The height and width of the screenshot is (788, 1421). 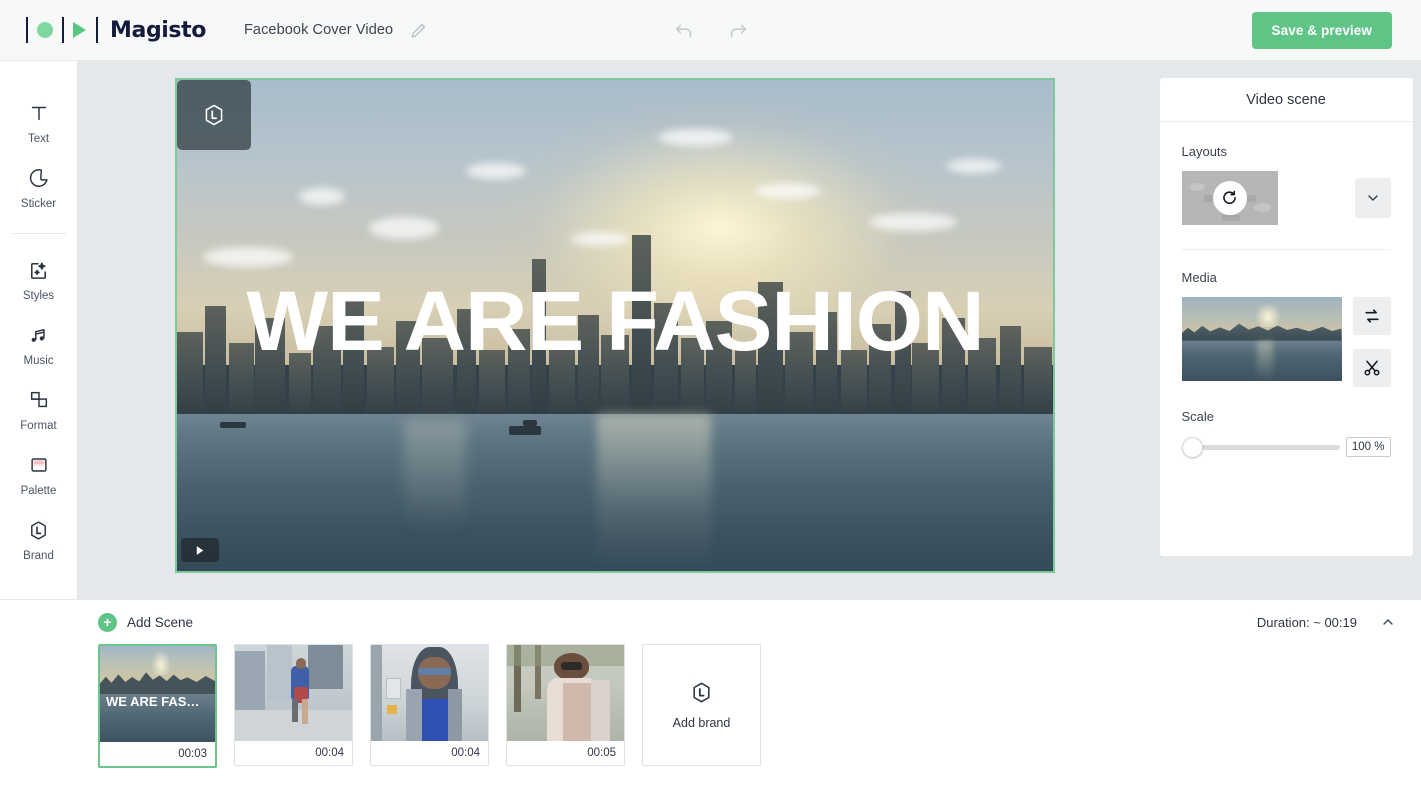 What do you see at coordinates (1261, 339) in the screenshot?
I see `media-thumbnail` at bounding box center [1261, 339].